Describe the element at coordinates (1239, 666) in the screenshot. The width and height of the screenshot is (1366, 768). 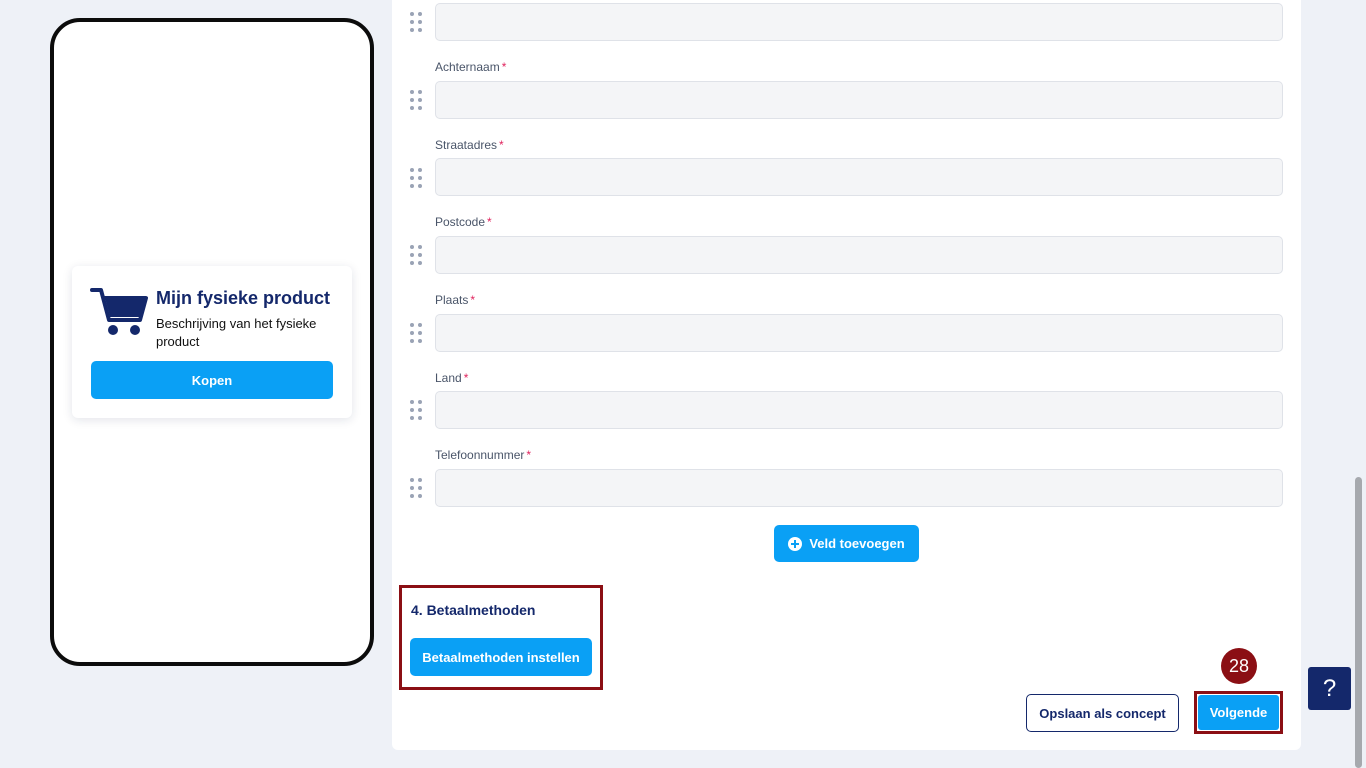
I see `step-badge: 28` at that location.